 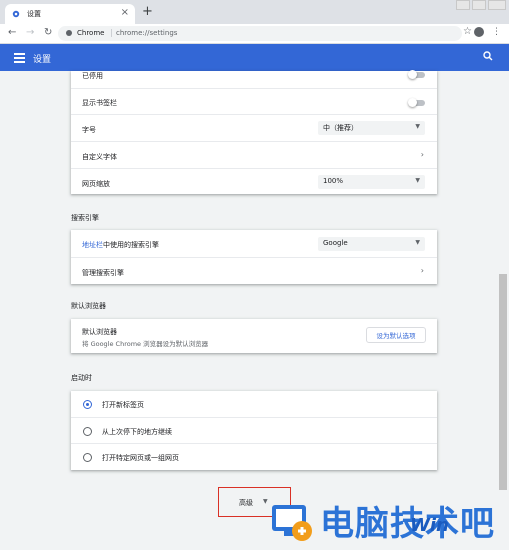 I want to click on radio-label: 从上次停下的地方继续, so click(x=137, y=432).